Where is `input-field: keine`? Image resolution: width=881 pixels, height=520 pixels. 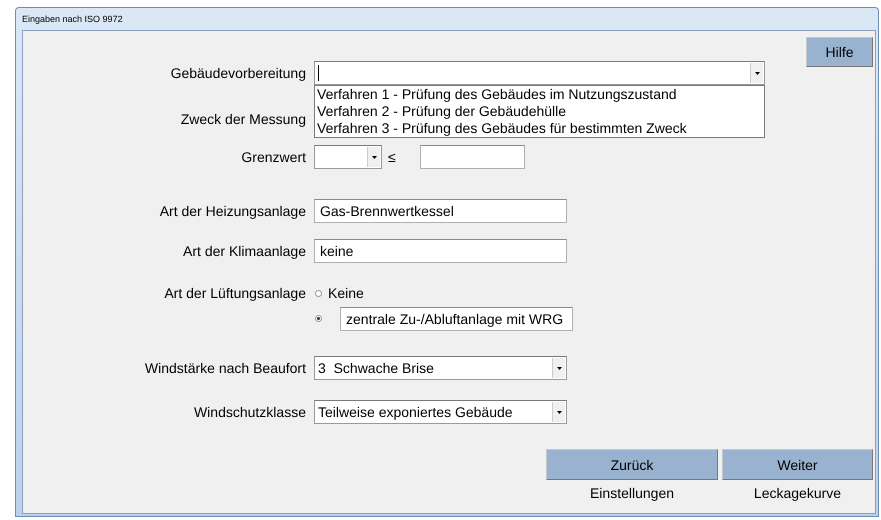 input-field: keine is located at coordinates (440, 251).